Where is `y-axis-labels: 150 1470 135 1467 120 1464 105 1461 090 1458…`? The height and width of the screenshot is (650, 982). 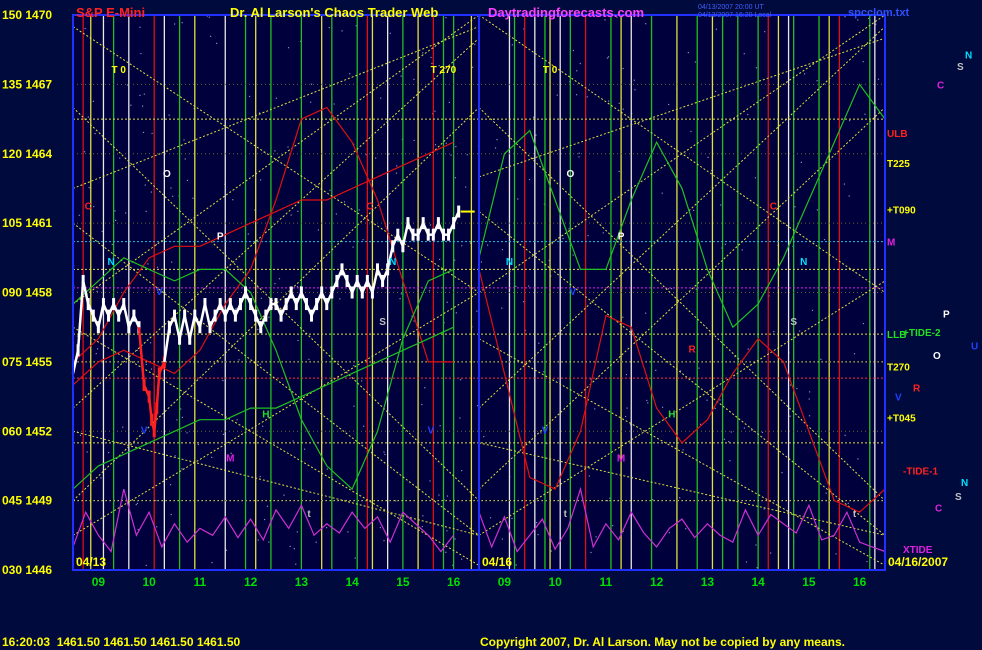
y-axis-labels: 150 1470 135 1467 120 1464 105 1461 090 1458… is located at coordinates (27, 292).